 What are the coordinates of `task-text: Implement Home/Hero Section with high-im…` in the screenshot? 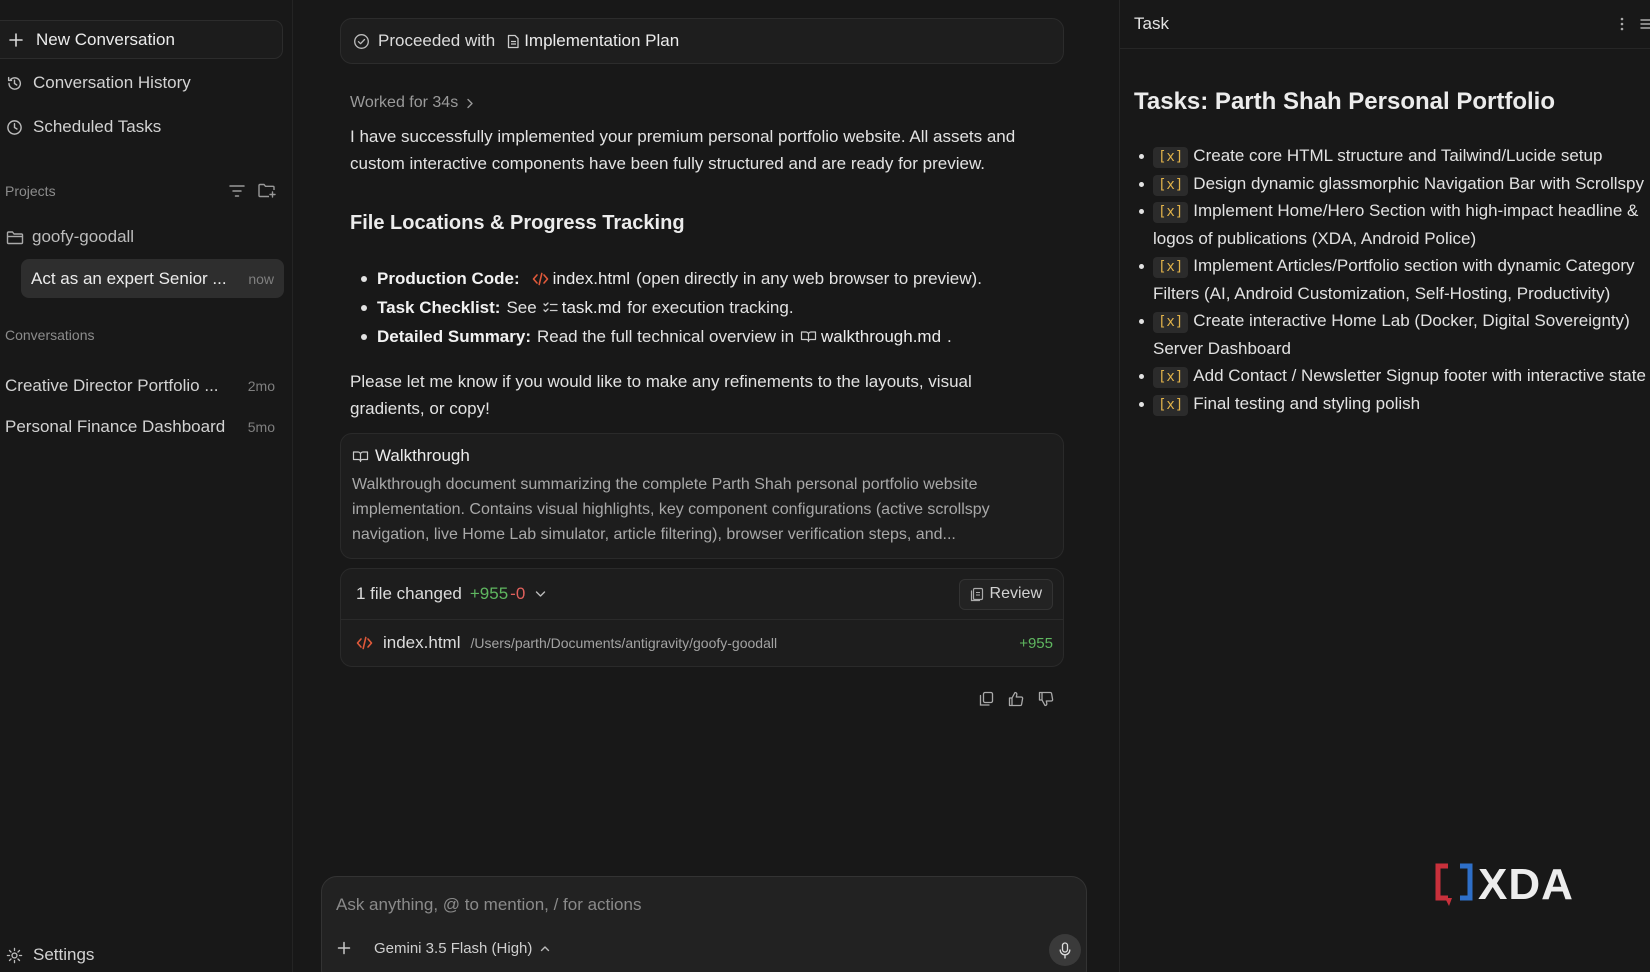 It's located at (1396, 224).